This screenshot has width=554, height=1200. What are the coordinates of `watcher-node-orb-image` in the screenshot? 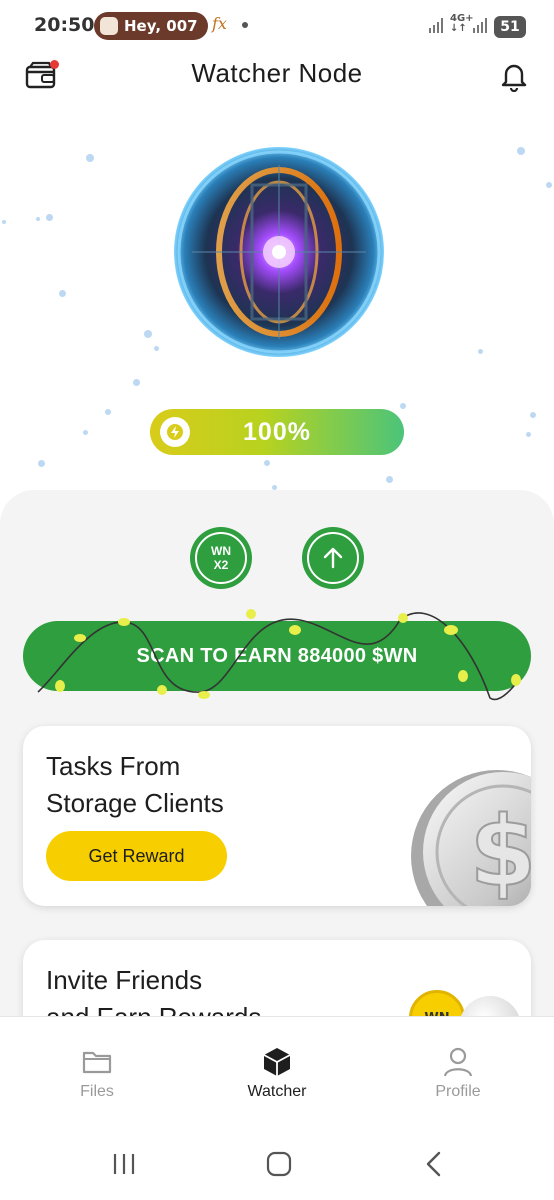 It's located at (279, 252).